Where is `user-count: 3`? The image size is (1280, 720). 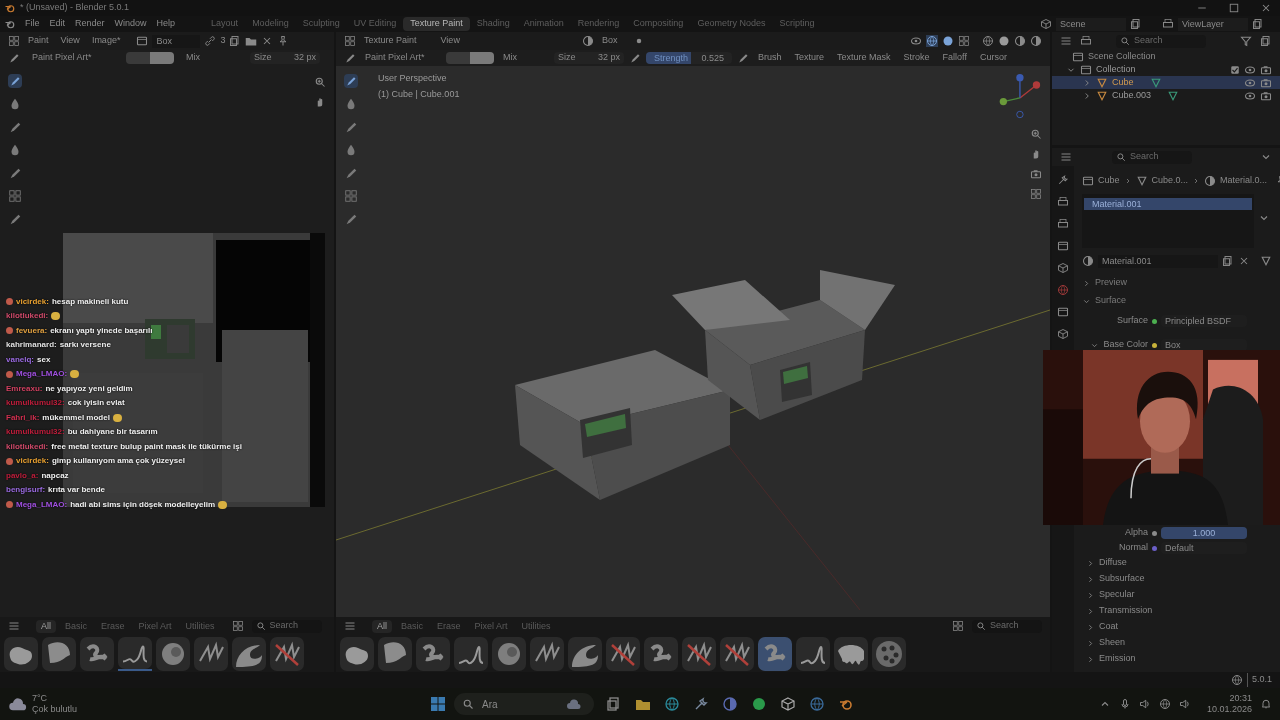 user-count: 3 is located at coordinates (223, 41).